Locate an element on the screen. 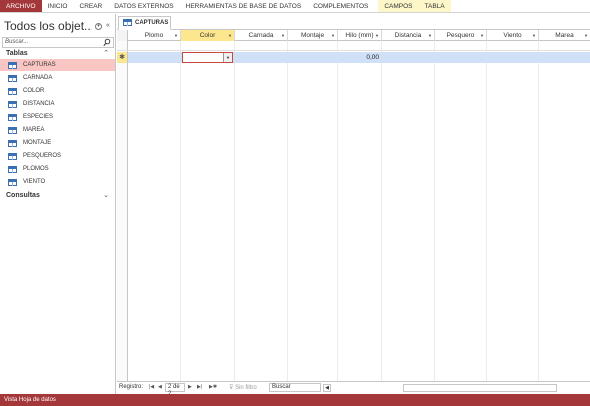 This screenshot has height=406, width=590. previous-record-icon: ◀ is located at coordinates (160, 387).